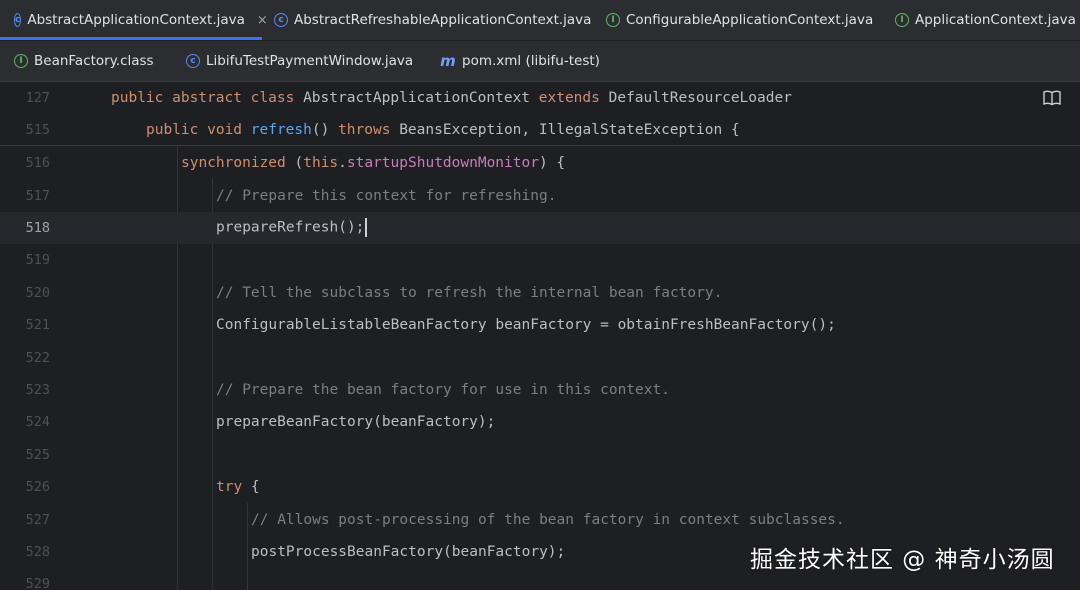 This screenshot has width=1080, height=590. I want to click on line-number: 127, so click(37, 98).